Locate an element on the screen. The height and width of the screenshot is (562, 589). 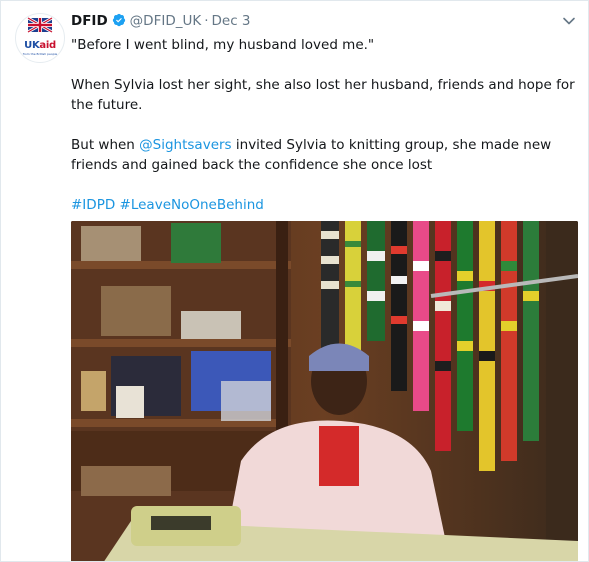
hashtag-link: #LeaveNoOneBehind is located at coordinates (192, 205).